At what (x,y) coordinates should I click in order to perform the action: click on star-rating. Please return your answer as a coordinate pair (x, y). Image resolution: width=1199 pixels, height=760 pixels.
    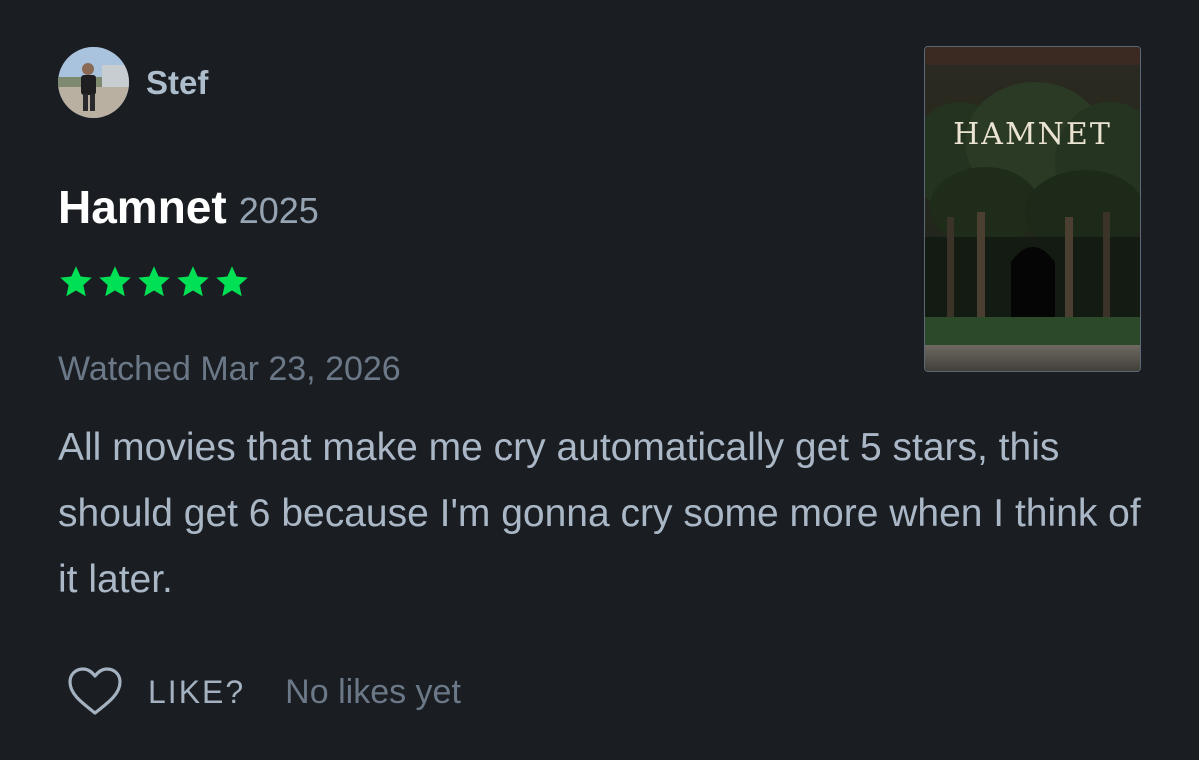
    Looking at the image, I should click on (155, 282).